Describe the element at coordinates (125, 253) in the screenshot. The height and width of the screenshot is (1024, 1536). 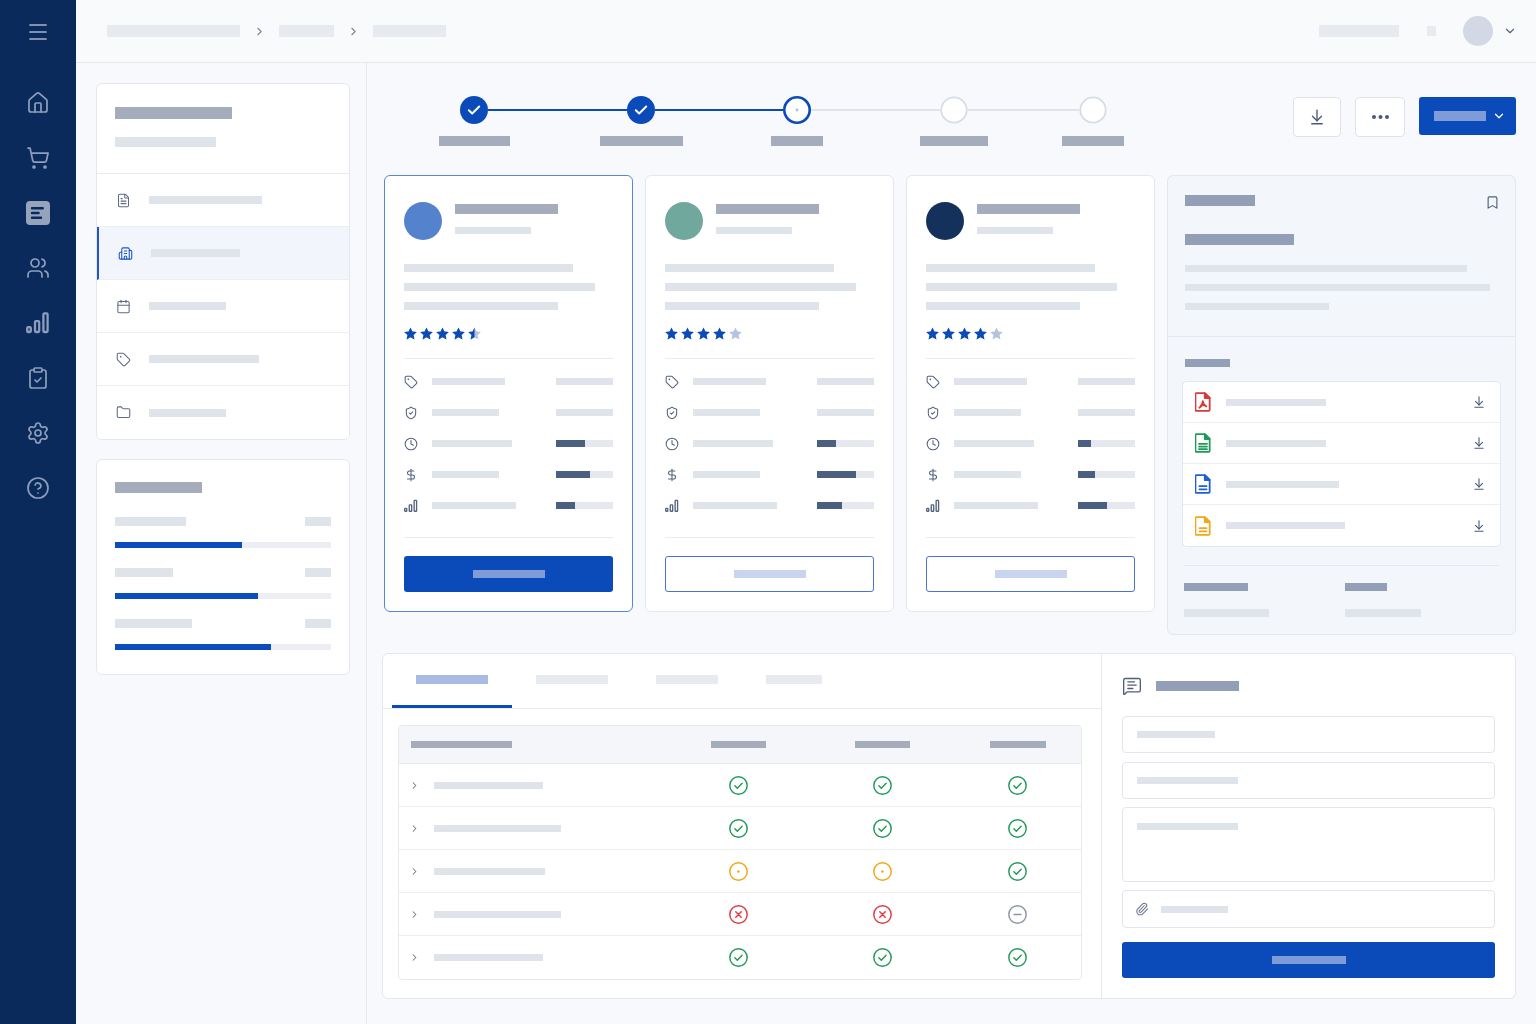
I see `building-icon` at that location.